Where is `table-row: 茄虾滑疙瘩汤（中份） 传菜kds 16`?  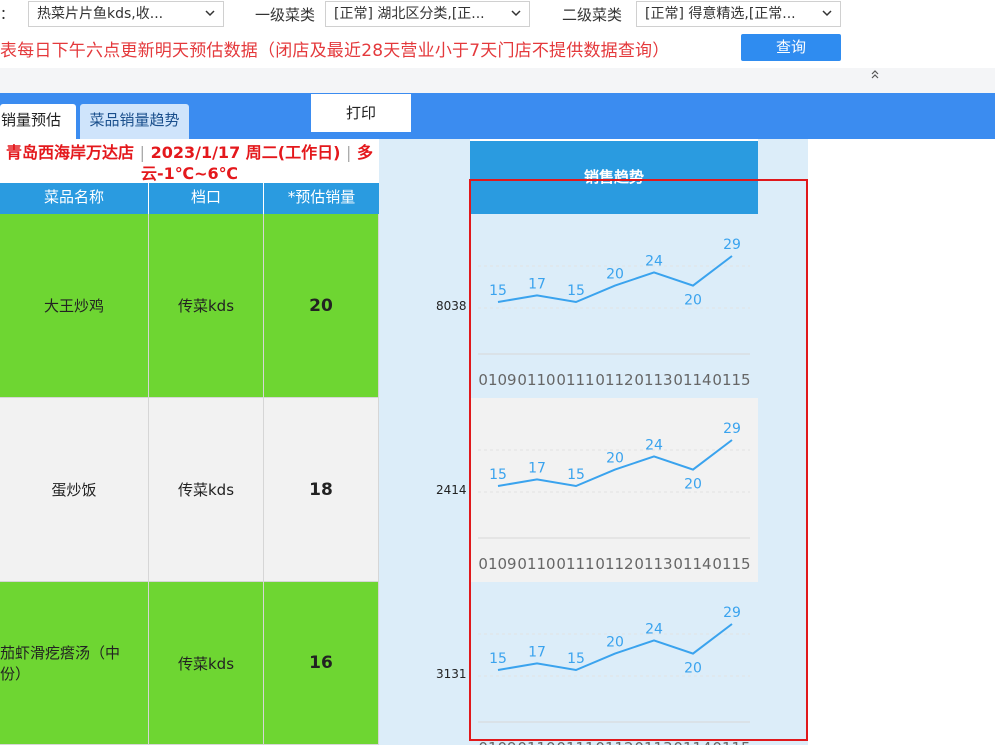 table-row: 茄虾滑疙瘩汤（中份） 传菜kds 16 is located at coordinates (189, 663).